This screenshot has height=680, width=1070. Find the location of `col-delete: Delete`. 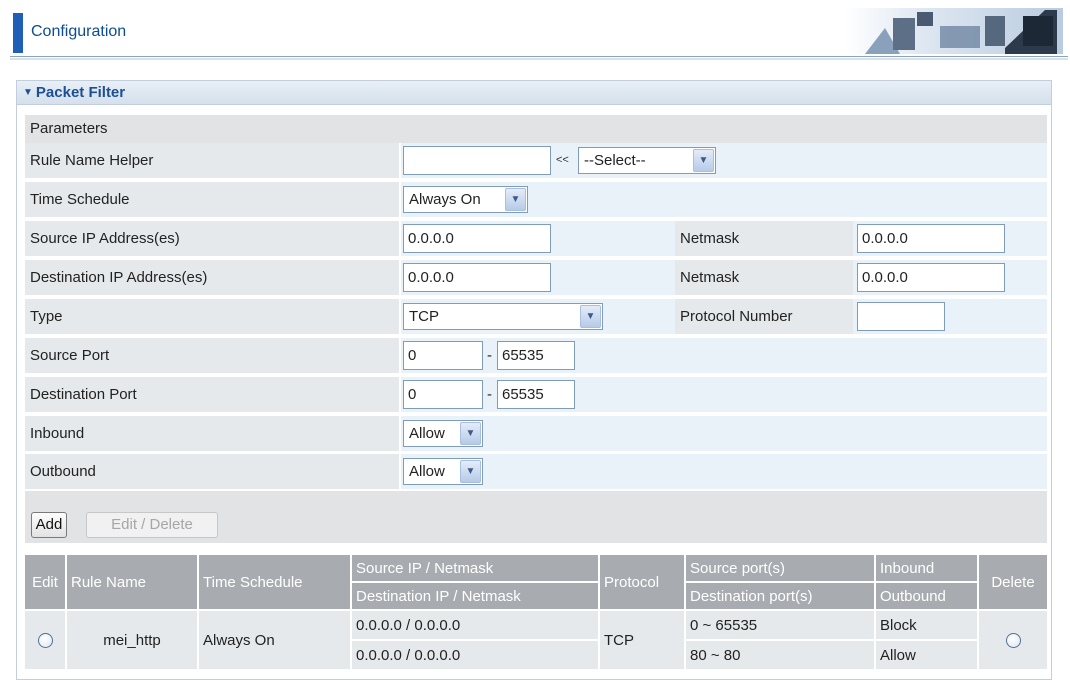

col-delete: Delete is located at coordinates (1013, 583).